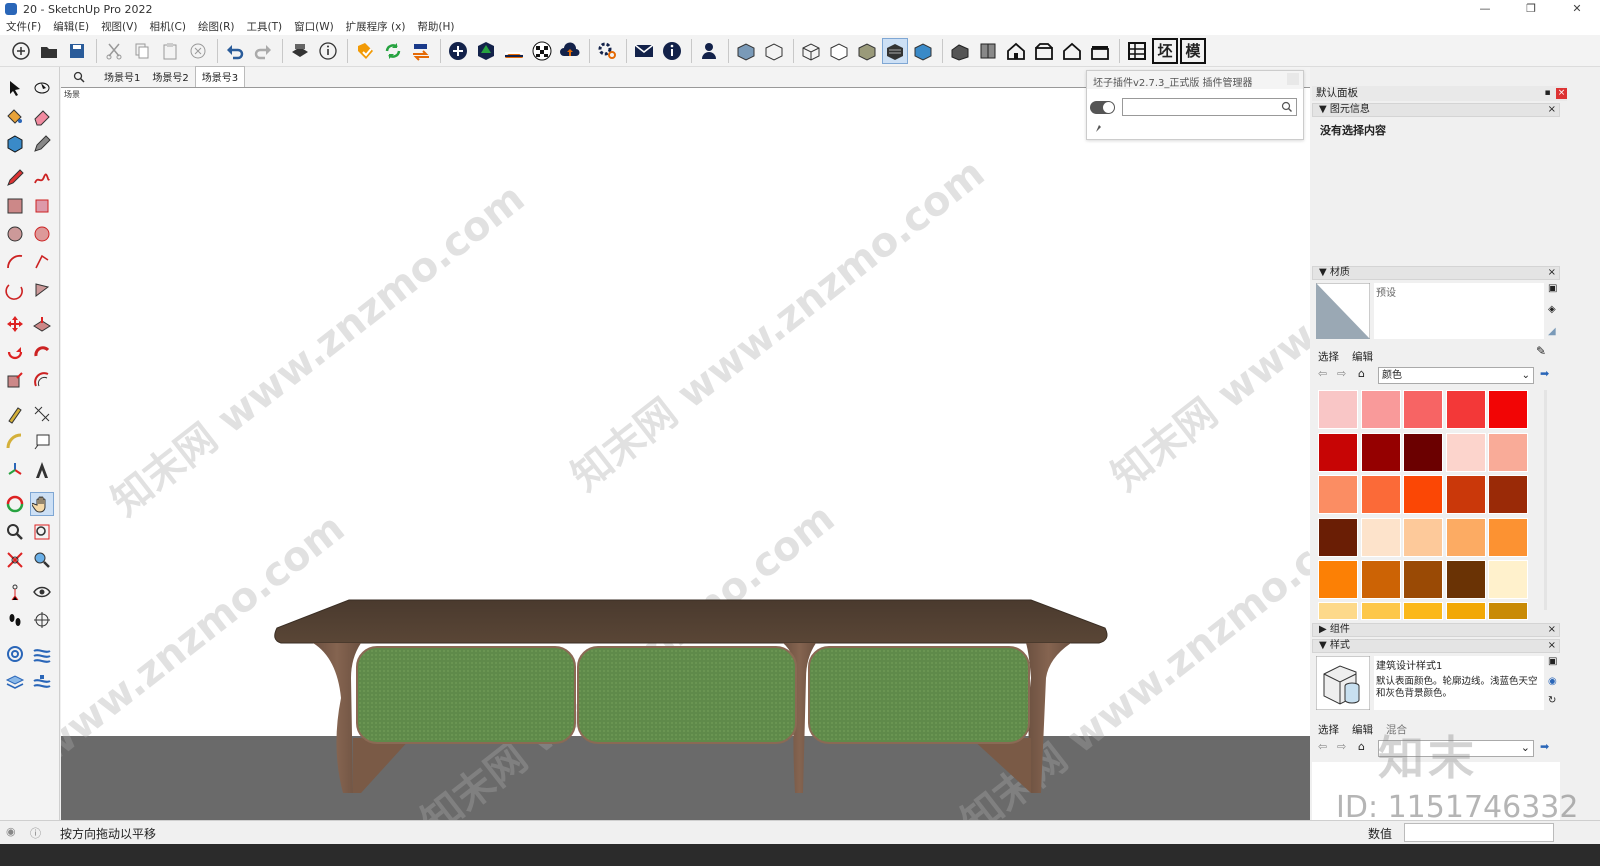  I want to click on maximize-button: ❐, so click(1531, 9).